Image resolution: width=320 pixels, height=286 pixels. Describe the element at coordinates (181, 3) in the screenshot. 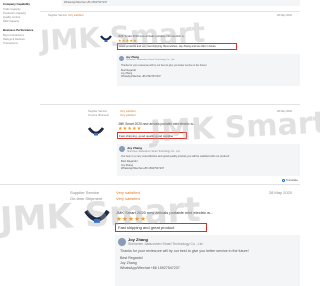

I see `previous-review-reply: WhatsApp/Wechat +86 15927547237` at that location.